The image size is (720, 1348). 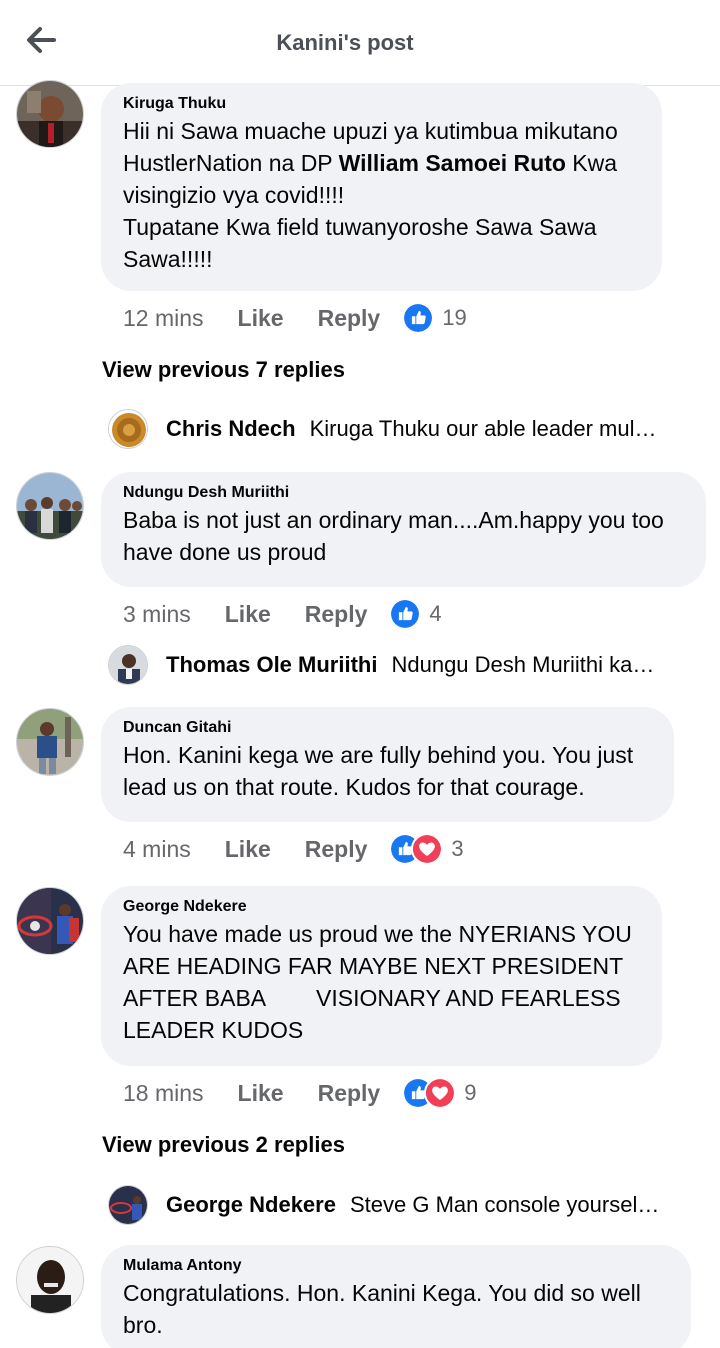 I want to click on reaction-count: 19, so click(x=454, y=317).